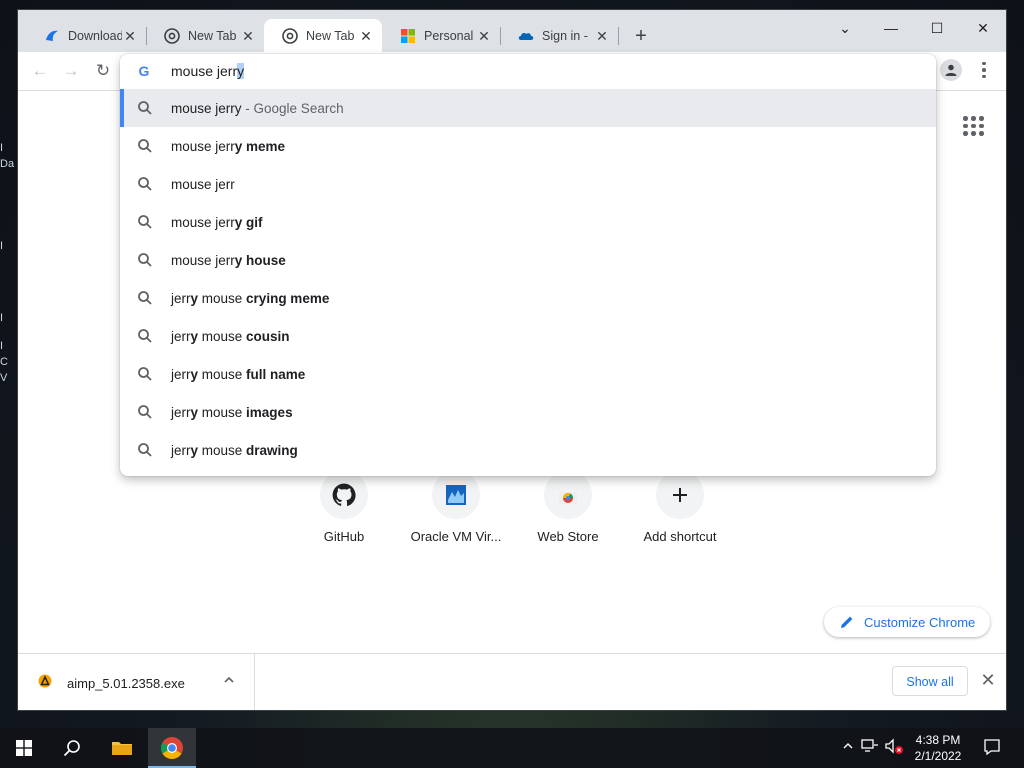  I want to click on aimp-file-icon, so click(45, 681).